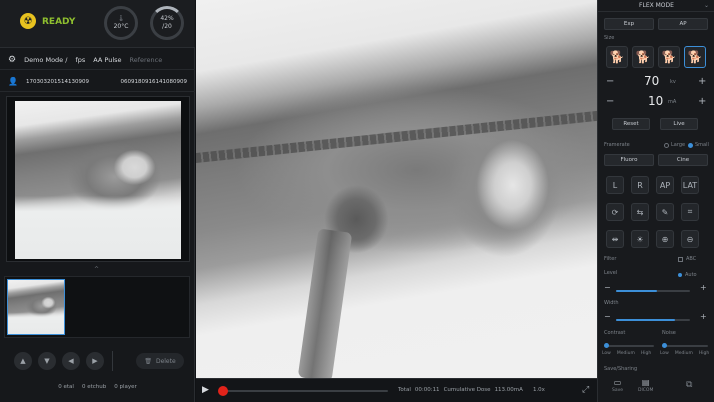 This screenshot has height=402, width=714. What do you see at coordinates (121, 18) in the screenshot?
I see `thermometer-icon: 🌡` at bounding box center [121, 18].